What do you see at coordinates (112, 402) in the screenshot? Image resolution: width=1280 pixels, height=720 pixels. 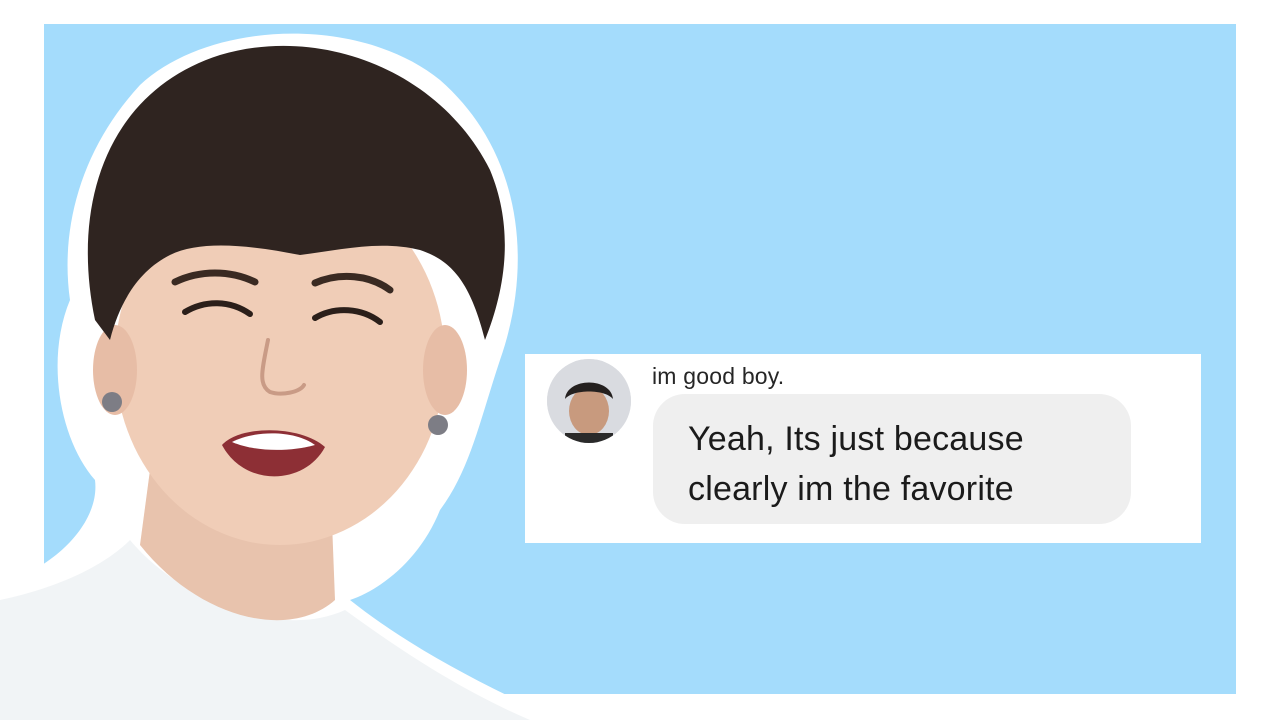 I see `left-earring-shape` at bounding box center [112, 402].